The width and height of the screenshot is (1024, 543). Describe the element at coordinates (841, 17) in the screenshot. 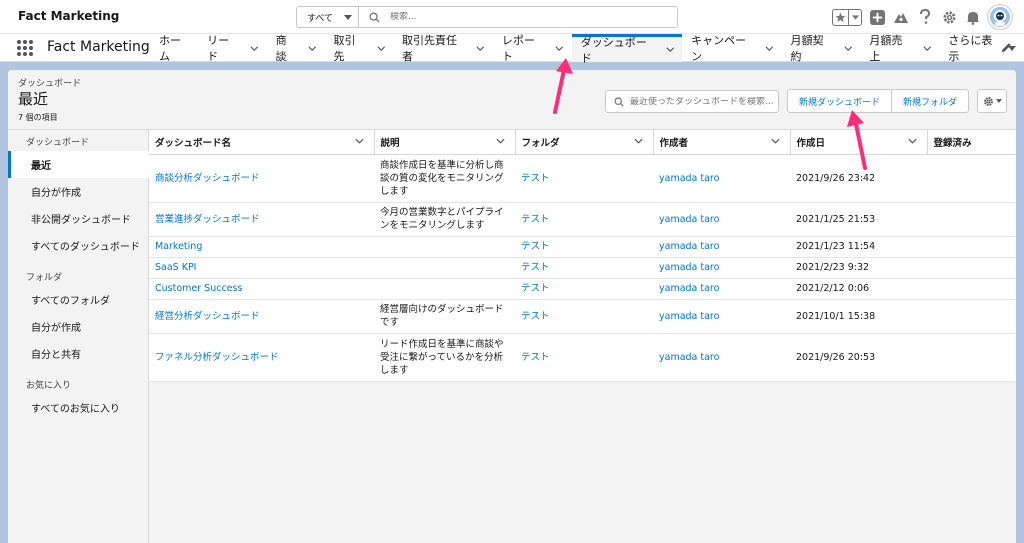

I see `favorite-star-button` at that location.